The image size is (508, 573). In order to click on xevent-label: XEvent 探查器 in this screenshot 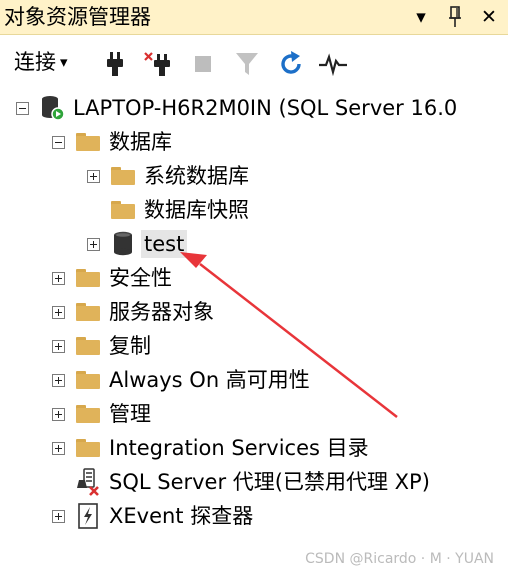, I will do `click(181, 516)`.